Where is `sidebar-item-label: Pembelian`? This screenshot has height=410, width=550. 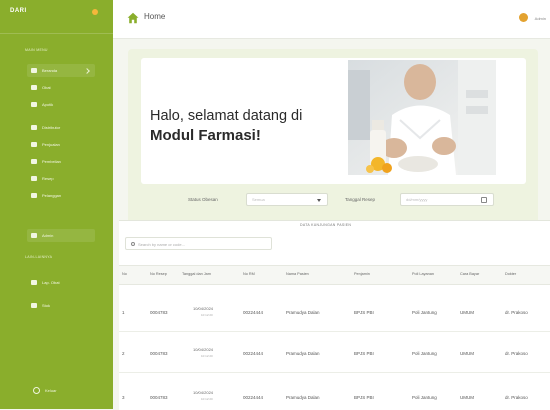 sidebar-item-label: Pembelian is located at coordinates (51, 161).